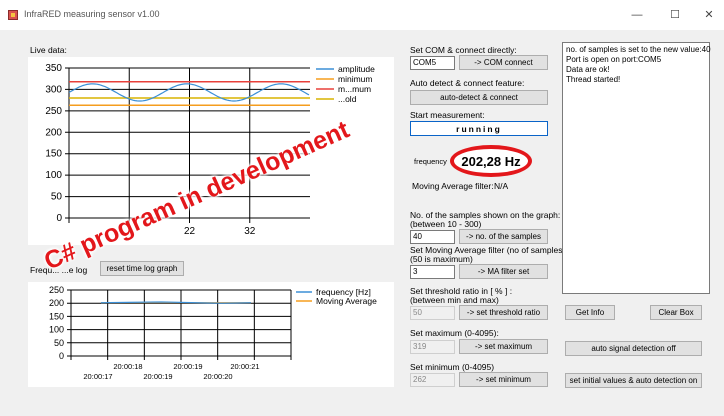  What do you see at coordinates (675, 15) in the screenshot?
I see `maximize-button: ☐` at bounding box center [675, 15].